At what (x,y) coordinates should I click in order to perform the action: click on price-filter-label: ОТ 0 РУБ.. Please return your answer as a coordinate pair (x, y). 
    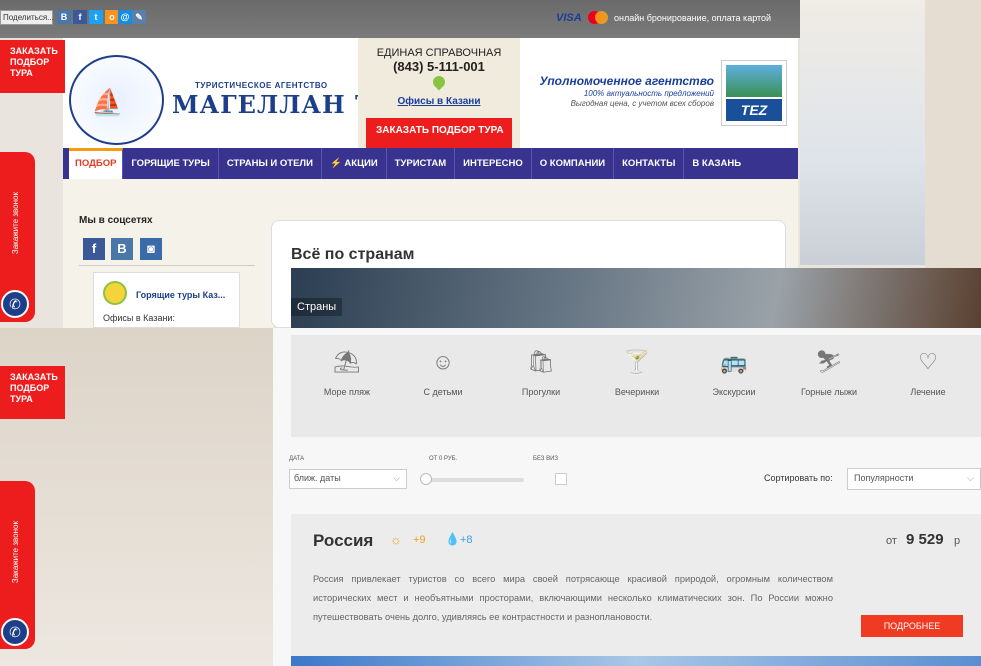
    Looking at the image, I should click on (443, 459).